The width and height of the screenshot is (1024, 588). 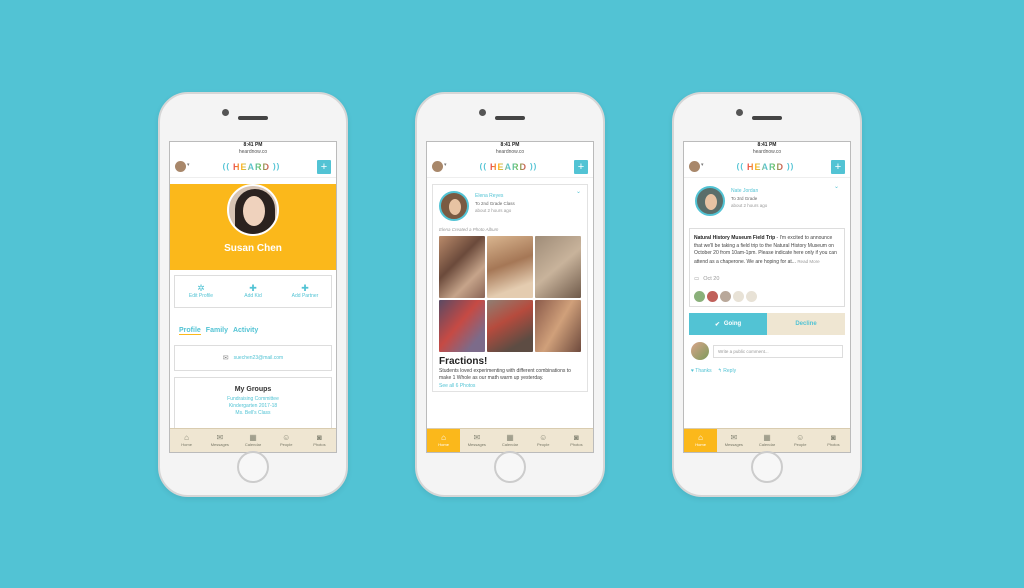 I want to click on gear-icon: ✲, so click(x=201, y=288).